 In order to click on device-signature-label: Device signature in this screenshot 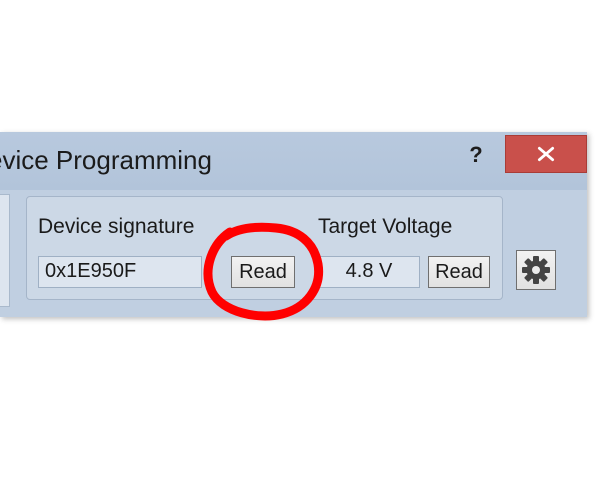, I will do `click(116, 226)`.